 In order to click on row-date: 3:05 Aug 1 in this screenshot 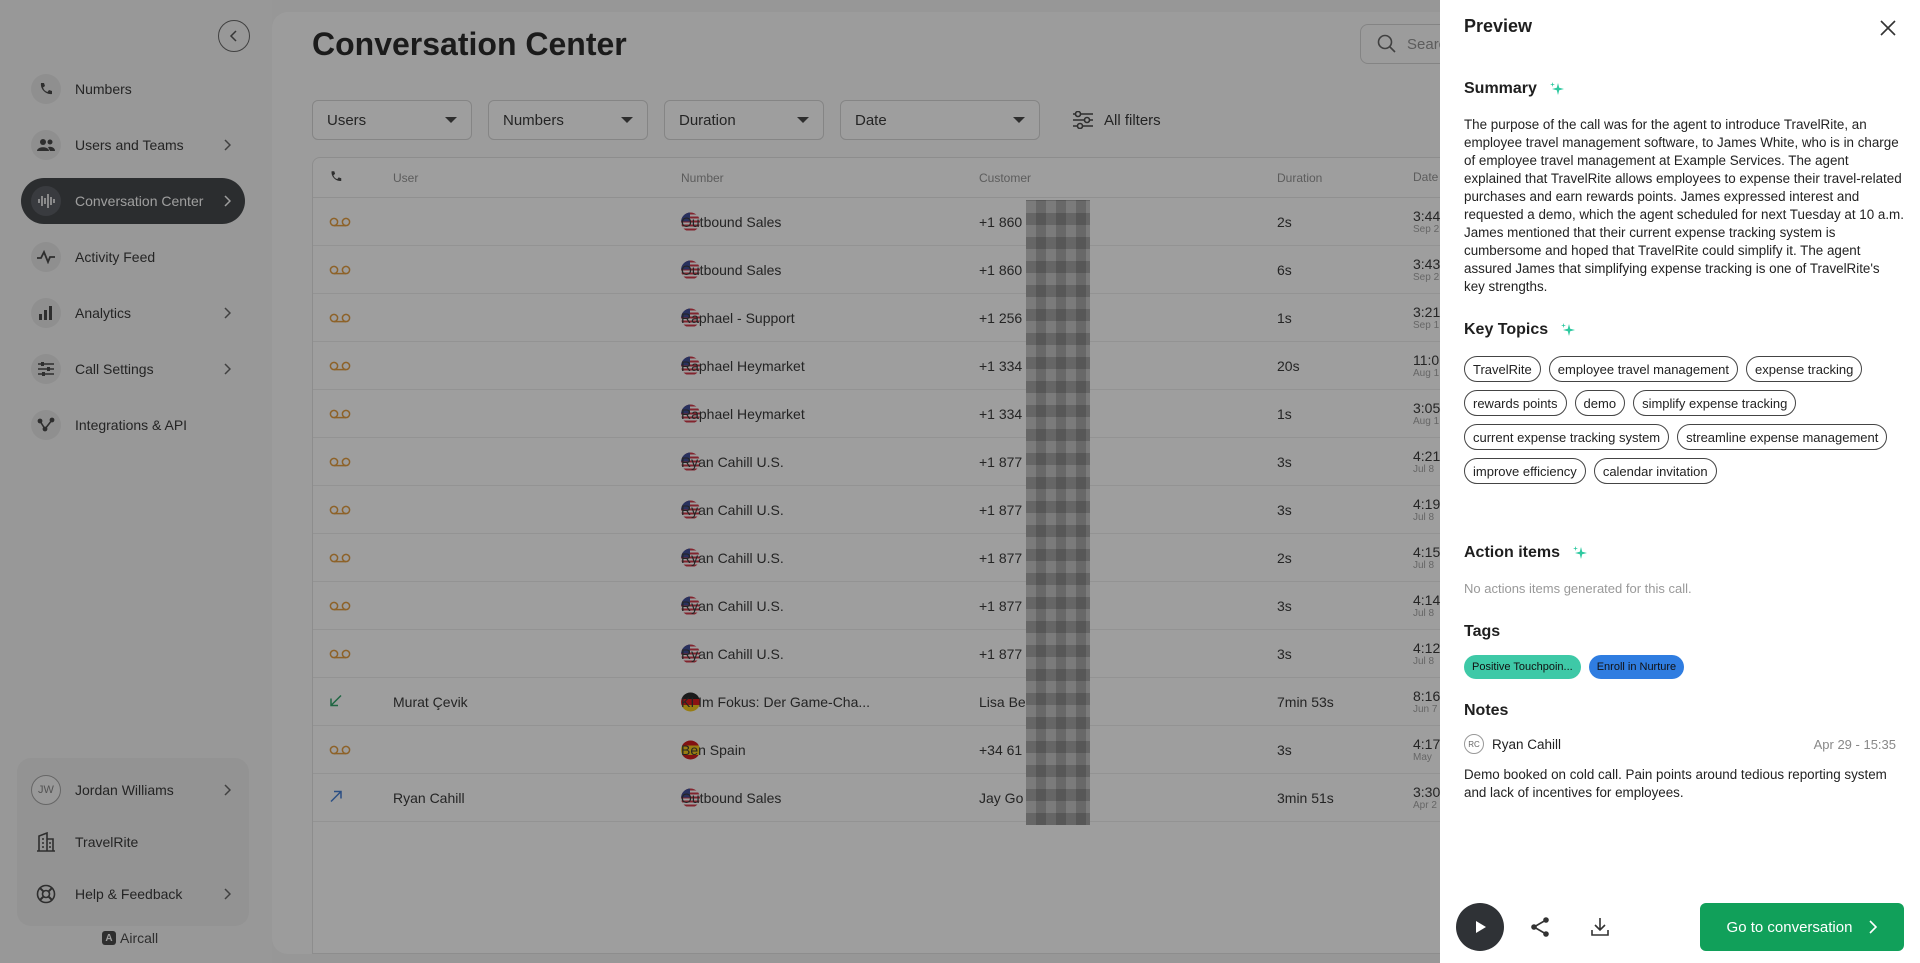, I will do `click(1426, 414)`.